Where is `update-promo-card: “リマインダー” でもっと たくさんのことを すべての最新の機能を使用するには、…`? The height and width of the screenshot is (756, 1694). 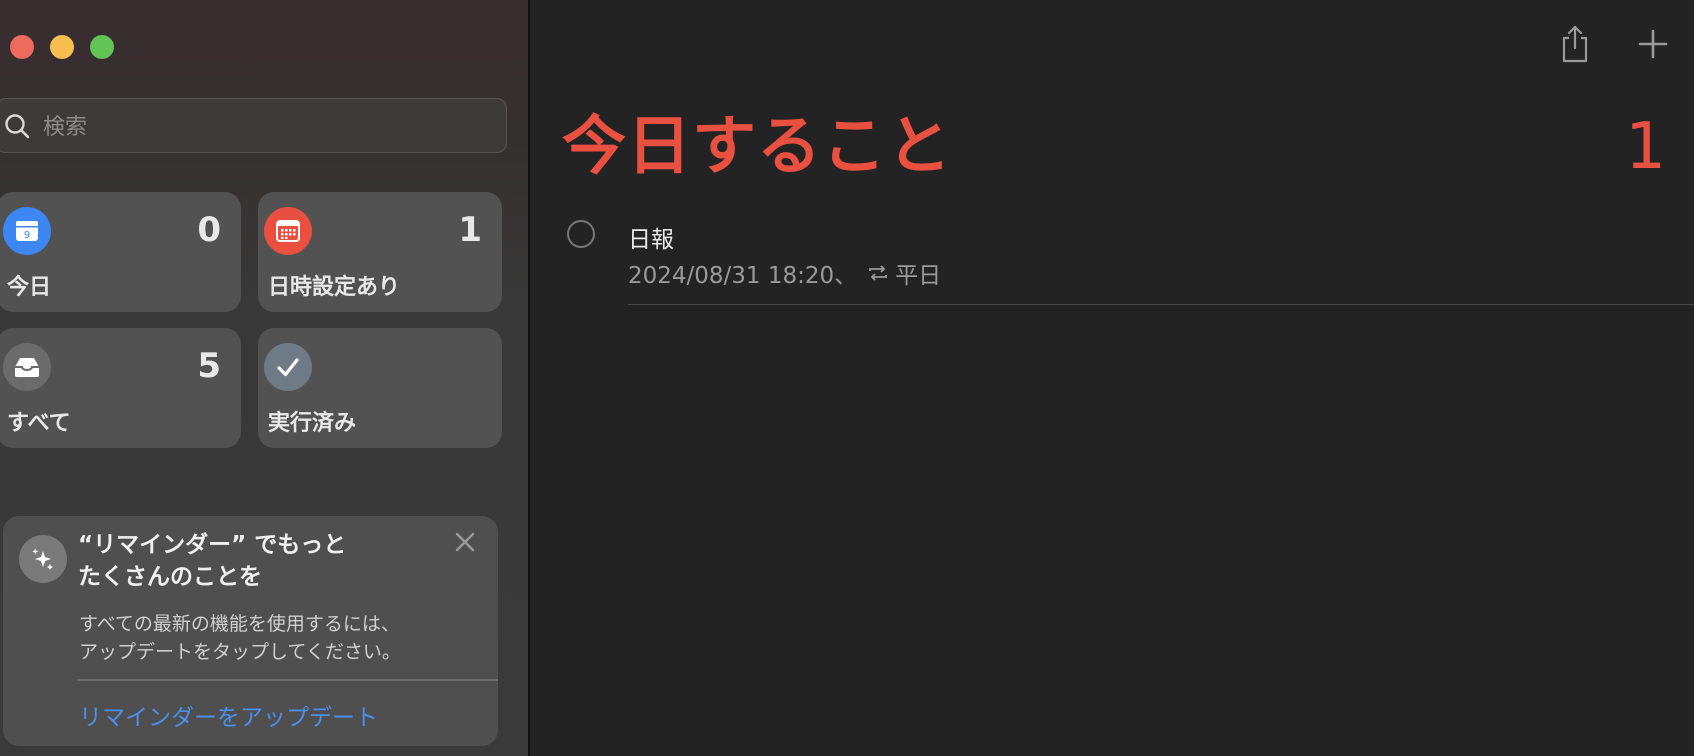
update-promo-card: “リマインダー” でもっと たくさんのことを すべての最新の機能を使用するには、… is located at coordinates (250, 631).